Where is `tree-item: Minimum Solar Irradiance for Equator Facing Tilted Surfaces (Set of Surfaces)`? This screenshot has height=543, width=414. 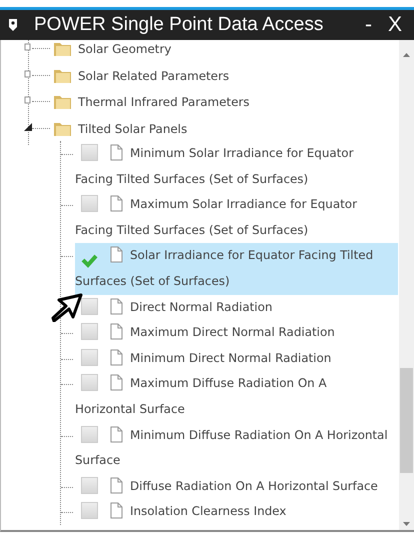 tree-item: Minimum Solar Irradiance for Equator Facing Tilted Surfaces (Set of Surfaces) is located at coordinates (236, 166).